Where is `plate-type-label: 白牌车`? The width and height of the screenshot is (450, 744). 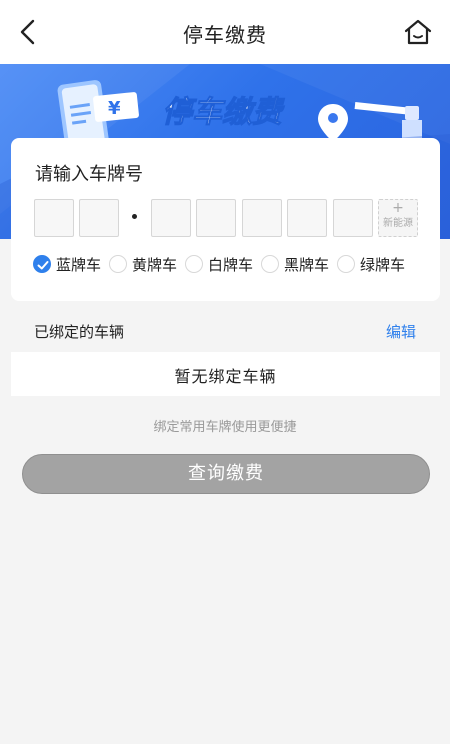
plate-type-label: 白牌车 is located at coordinates (231, 265).